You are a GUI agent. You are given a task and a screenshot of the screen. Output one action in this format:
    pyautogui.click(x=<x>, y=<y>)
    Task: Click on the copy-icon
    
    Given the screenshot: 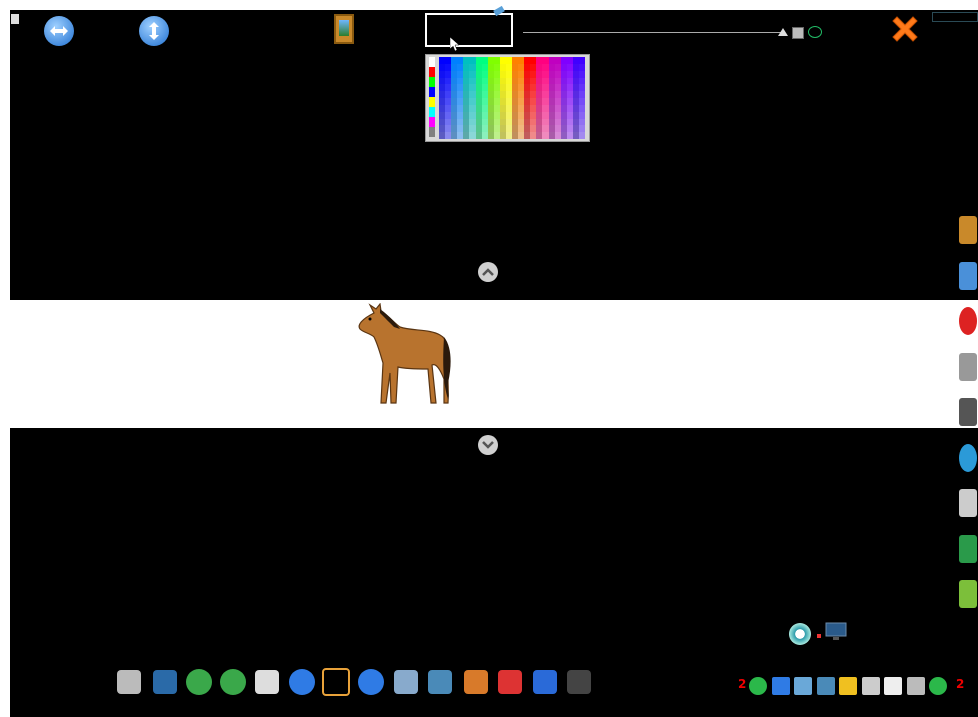 What is the action you would take?
    pyautogui.click(x=893, y=686)
    